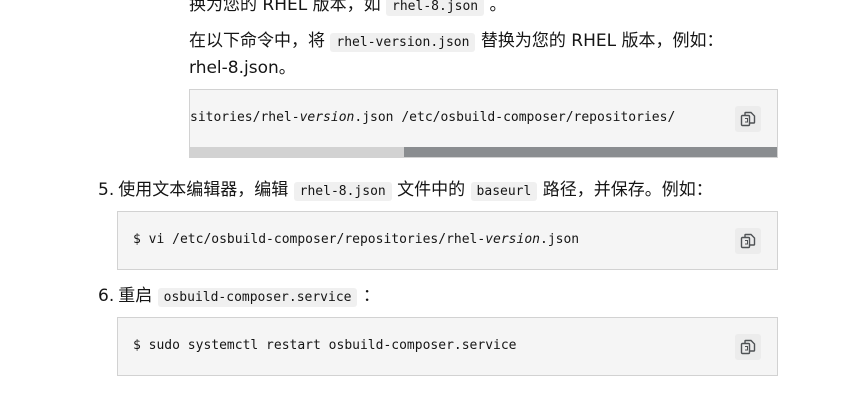  I want to click on inline-code-service: osbuild-composer.service, so click(257, 297).